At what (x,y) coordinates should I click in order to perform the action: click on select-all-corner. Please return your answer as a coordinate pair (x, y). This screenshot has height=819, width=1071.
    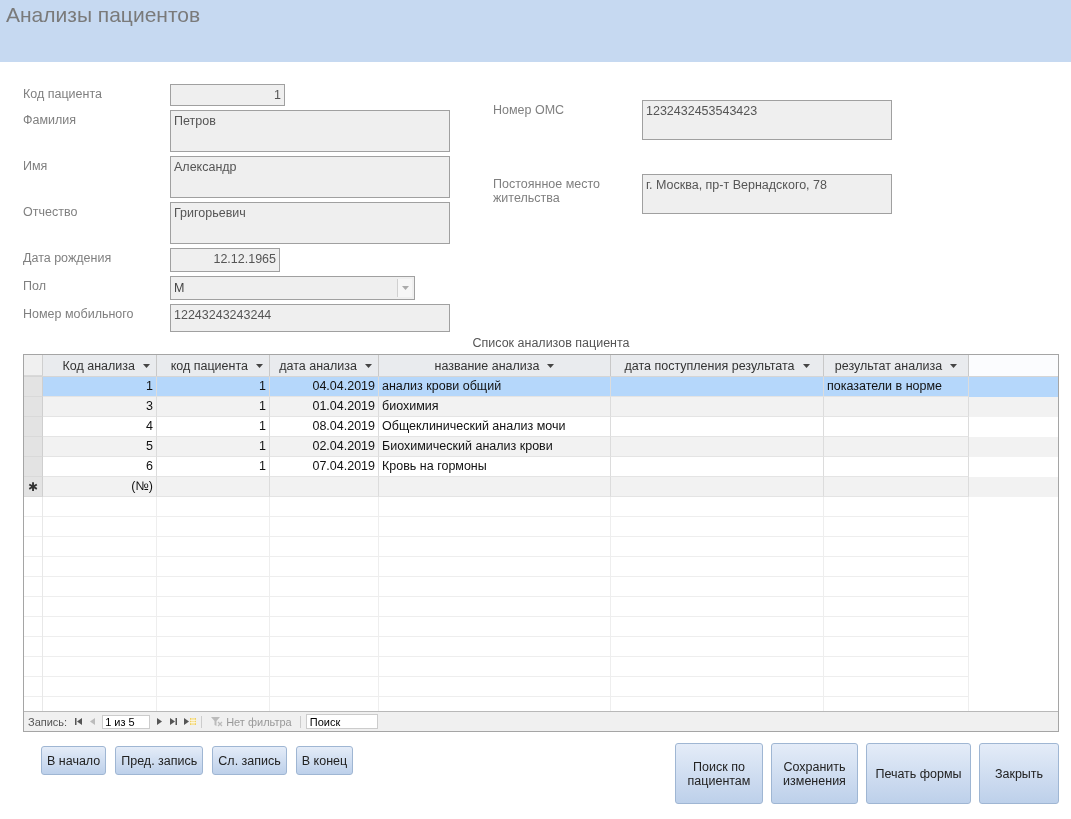
    Looking at the image, I should click on (33, 365).